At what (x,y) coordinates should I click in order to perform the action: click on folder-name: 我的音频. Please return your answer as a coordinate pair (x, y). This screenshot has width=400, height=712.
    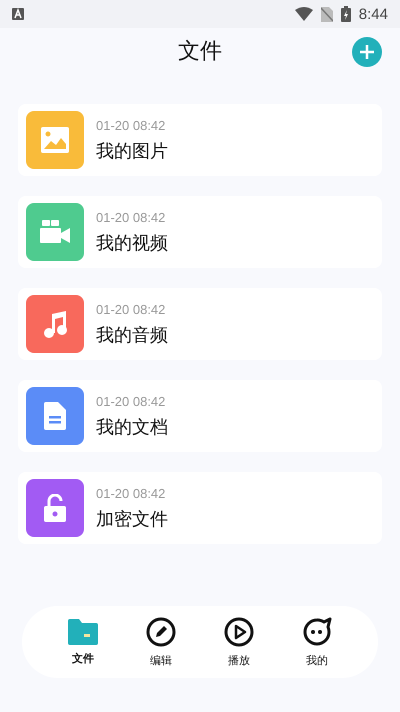
    Looking at the image, I should click on (132, 335).